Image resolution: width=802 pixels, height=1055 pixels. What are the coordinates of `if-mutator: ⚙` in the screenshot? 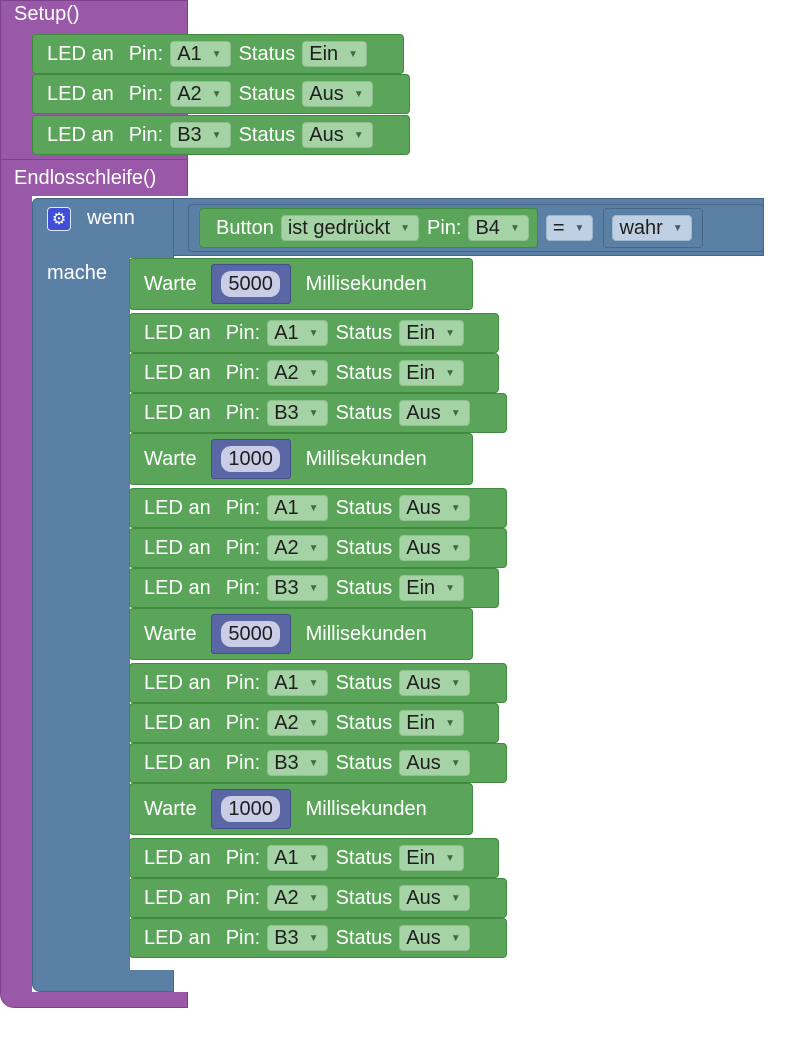 It's located at (59, 219).